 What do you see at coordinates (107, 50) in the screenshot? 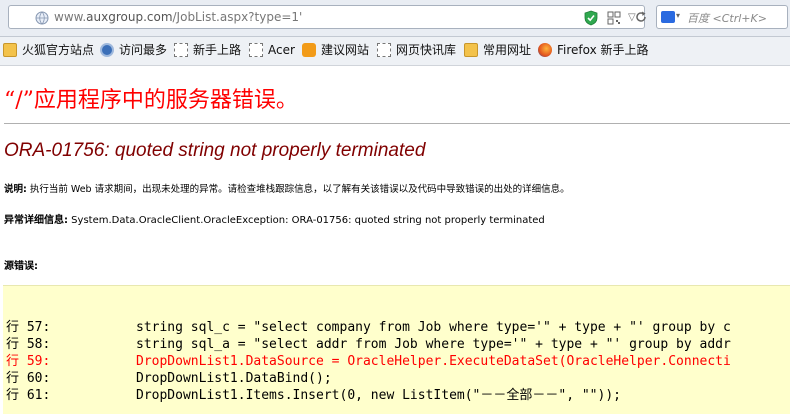
I see `gear-icon` at bounding box center [107, 50].